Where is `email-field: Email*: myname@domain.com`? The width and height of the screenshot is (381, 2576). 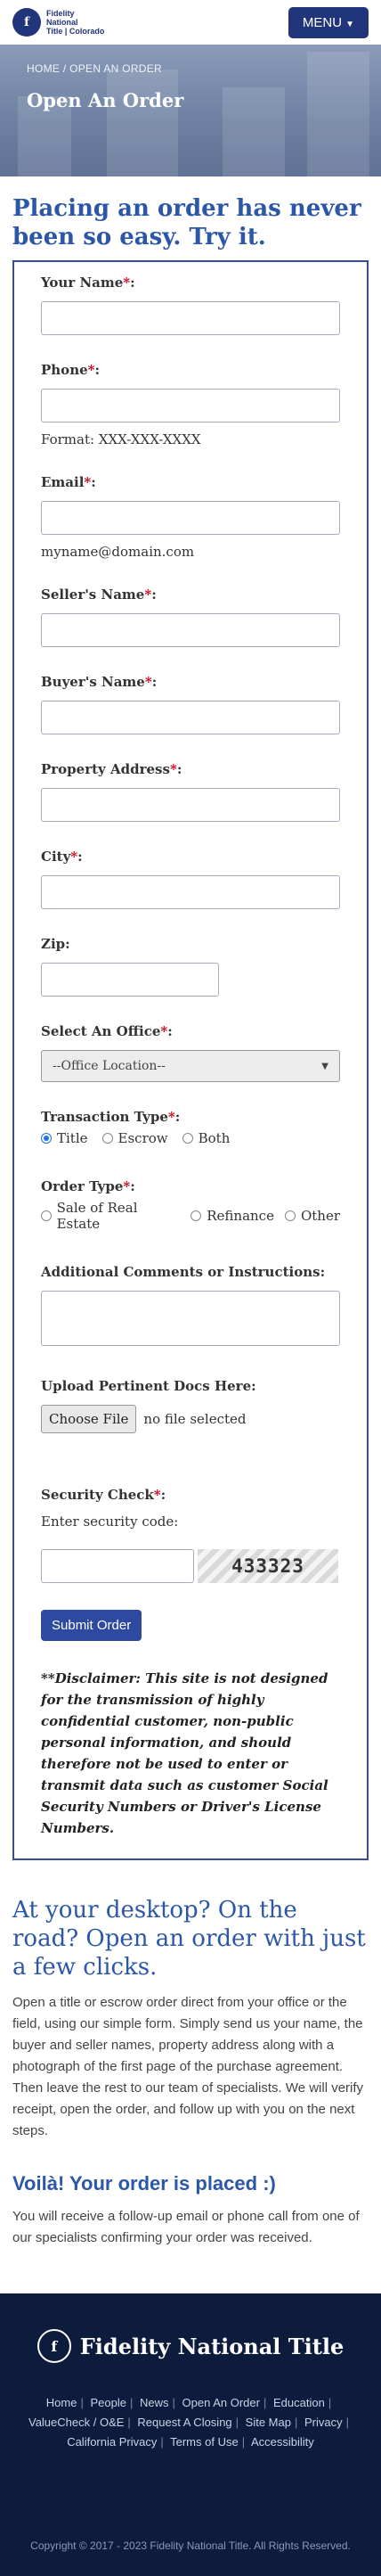 email-field: Email*: myname@domain.com is located at coordinates (190, 517).